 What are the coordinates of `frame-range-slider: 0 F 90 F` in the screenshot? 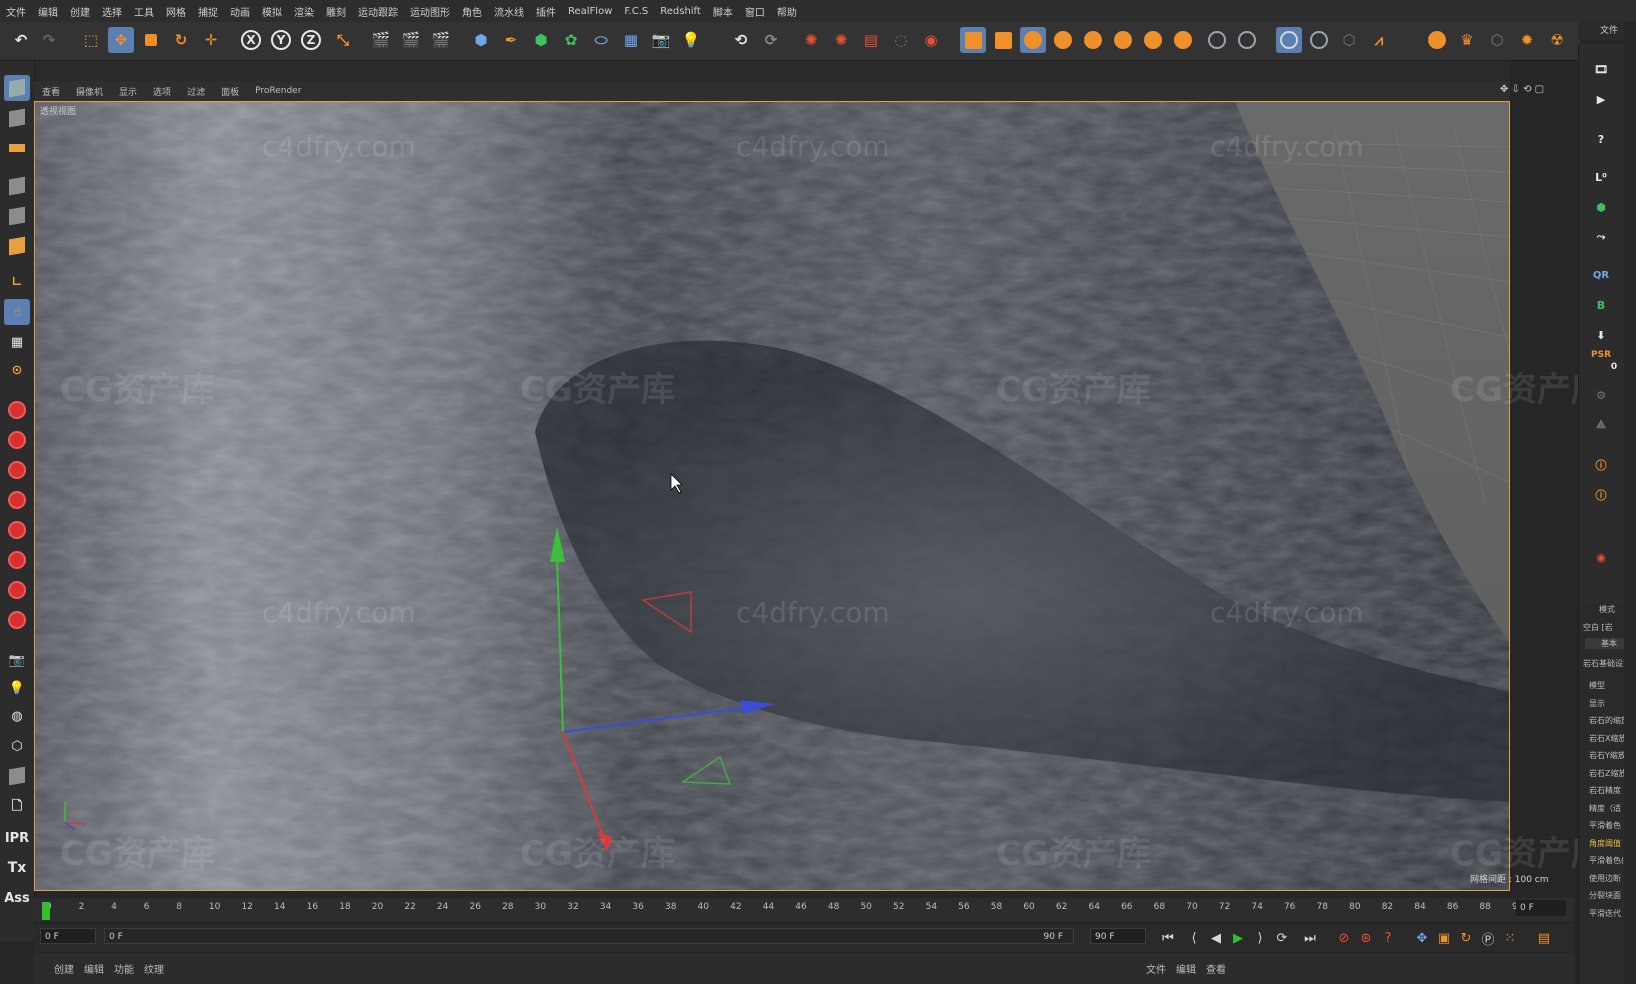 It's located at (589, 936).